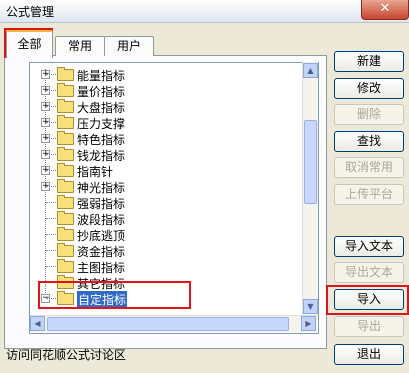 The width and height of the screenshot is (409, 373). I want to click on tab-all-label: 全部, so click(29, 44).